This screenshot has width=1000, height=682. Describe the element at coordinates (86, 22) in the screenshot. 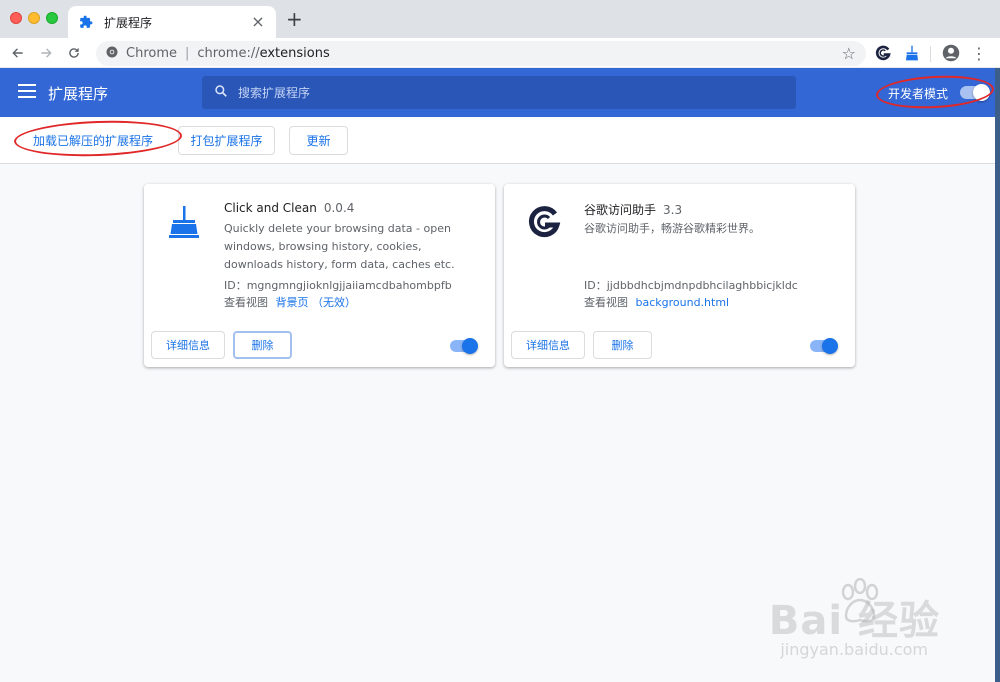

I see `puzzle-icon` at that location.